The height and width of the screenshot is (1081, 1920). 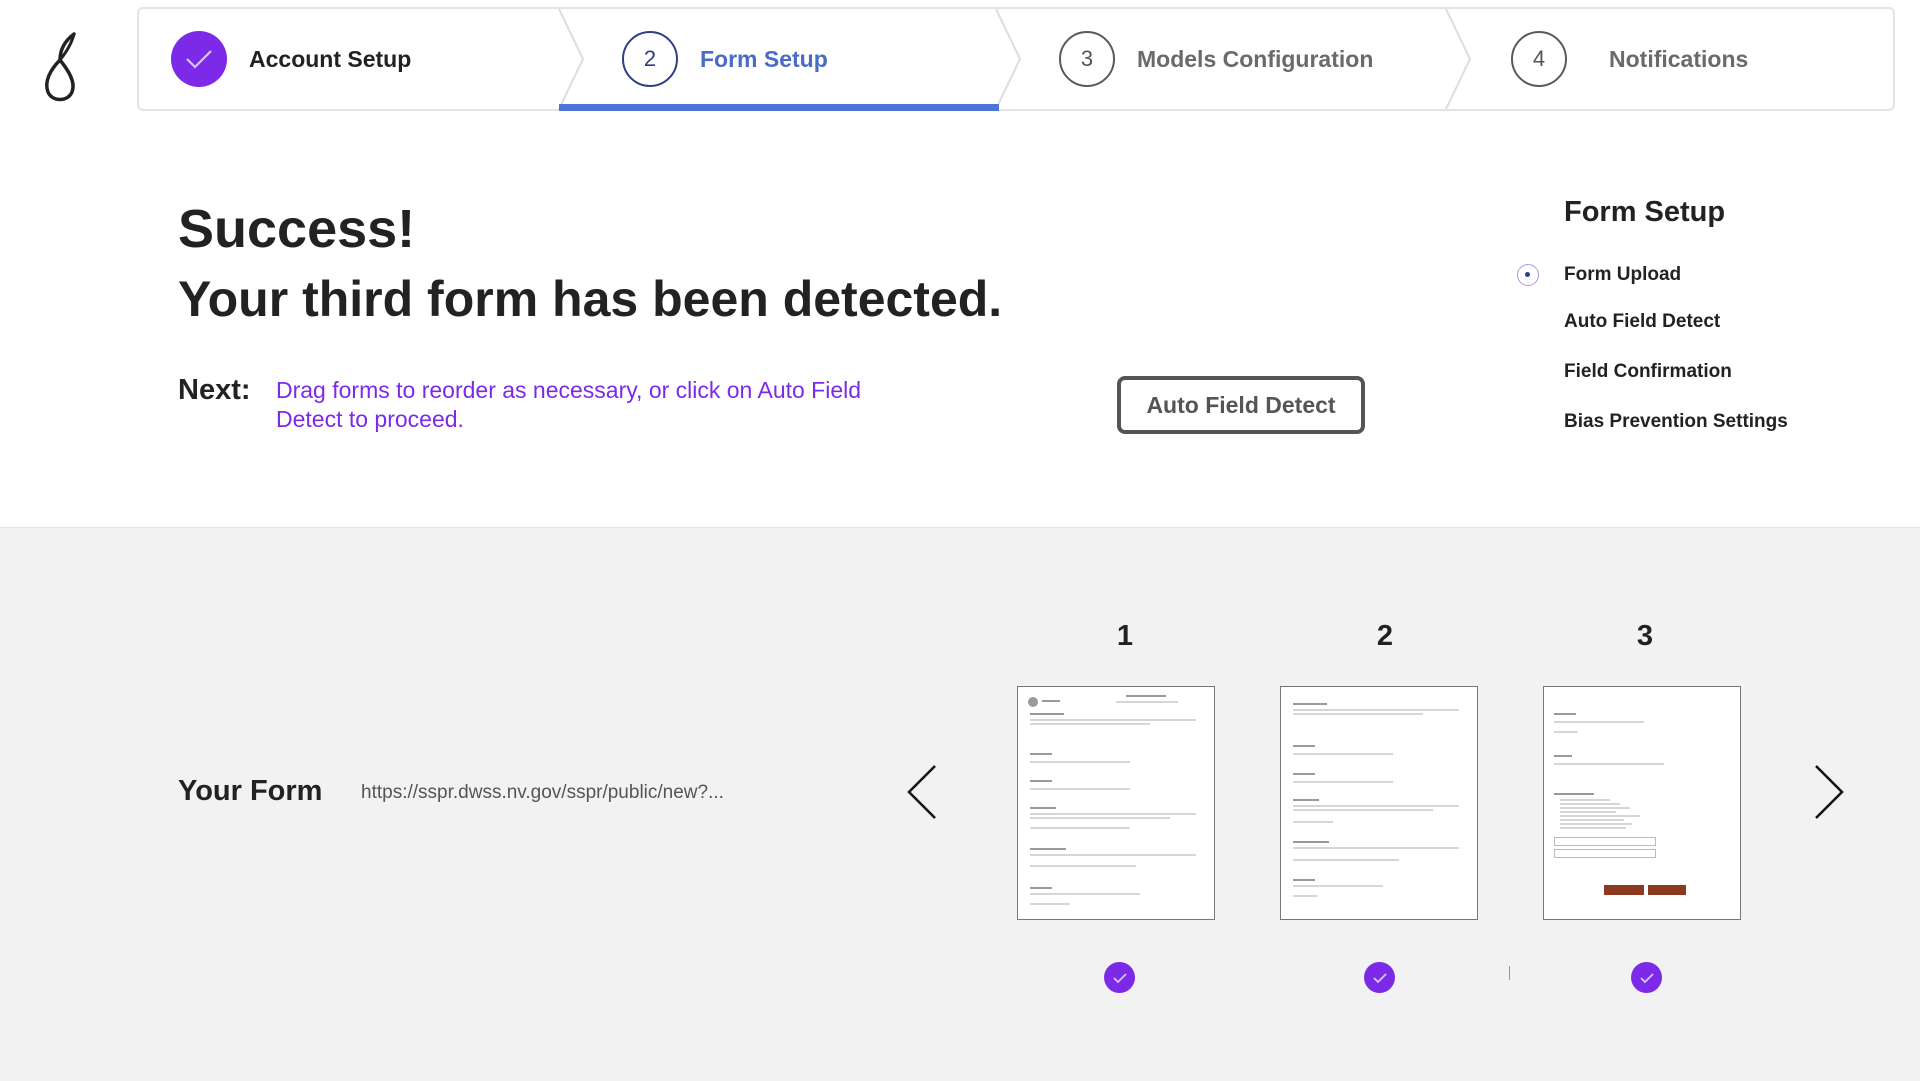 I want to click on chevron-right-icon, so click(x=1828, y=792).